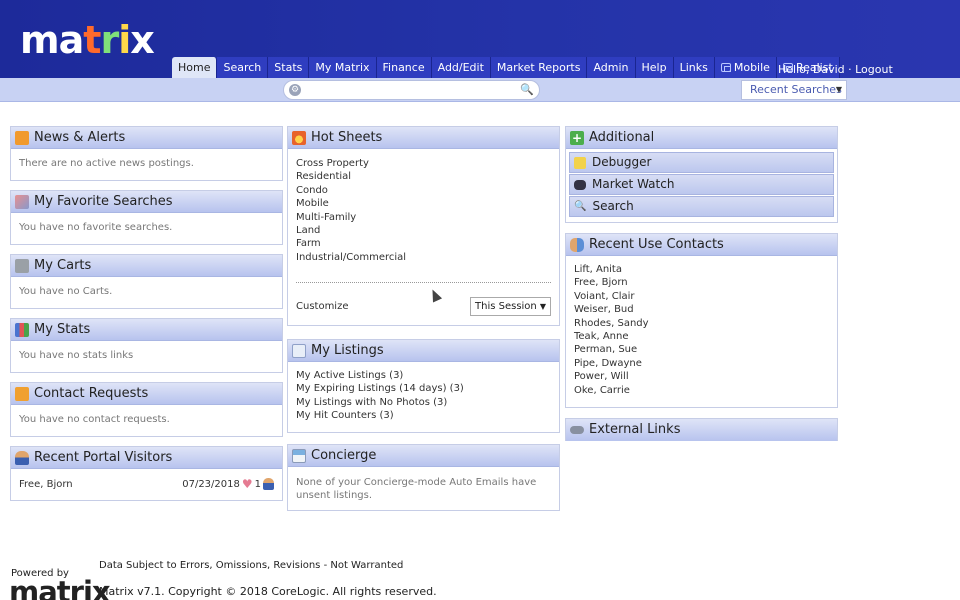 This screenshot has height=600, width=960. I want to click on panel-header: Recent Use Contacts, so click(701, 245).